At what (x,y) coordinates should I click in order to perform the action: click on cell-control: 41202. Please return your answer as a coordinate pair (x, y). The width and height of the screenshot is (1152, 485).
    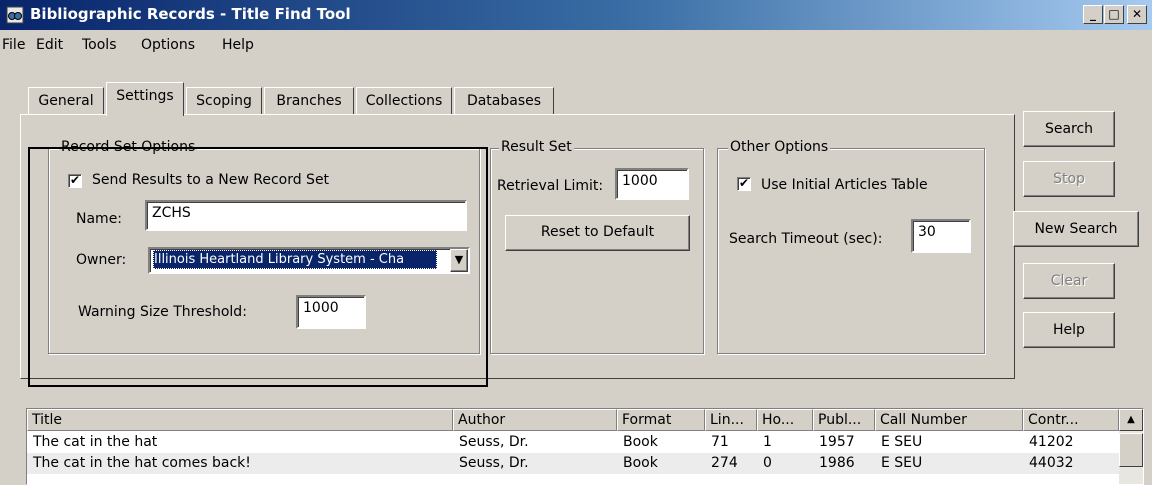
    Looking at the image, I should click on (1051, 442).